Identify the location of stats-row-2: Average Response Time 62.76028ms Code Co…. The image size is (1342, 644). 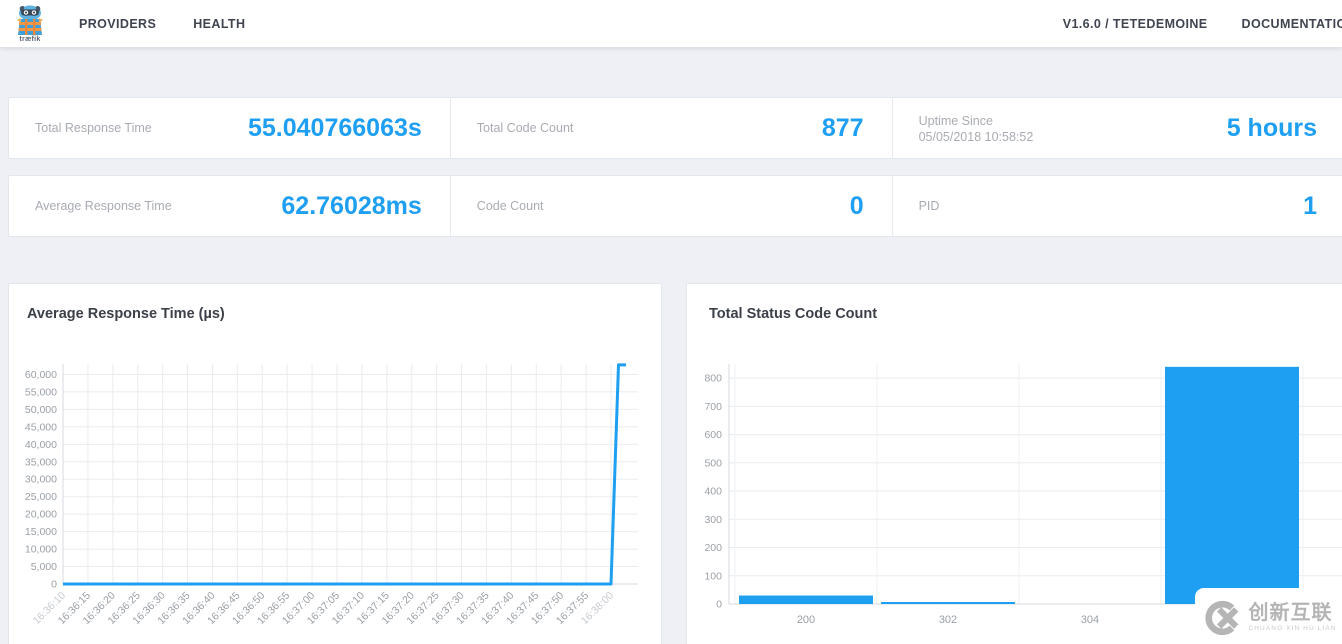
(675, 206).